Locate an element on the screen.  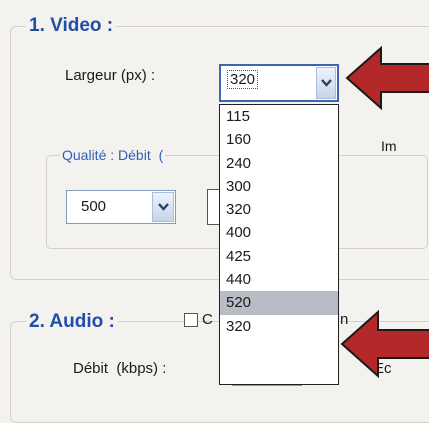
quality-title-text: Qualité : Débit is located at coordinates (106, 155).